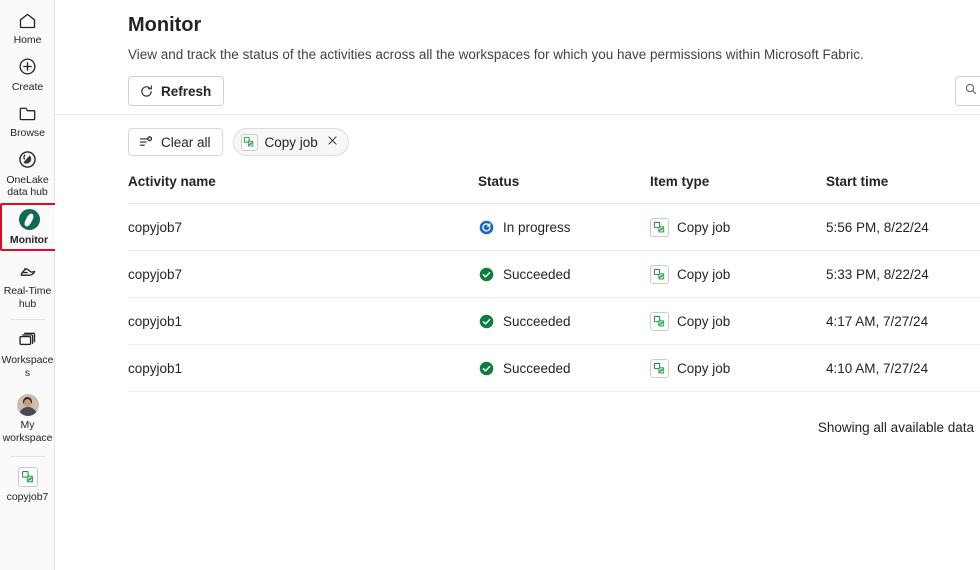 Image resolution: width=980 pixels, height=570 pixels. What do you see at coordinates (517, 114) in the screenshot?
I see `toolbar-divider` at bounding box center [517, 114].